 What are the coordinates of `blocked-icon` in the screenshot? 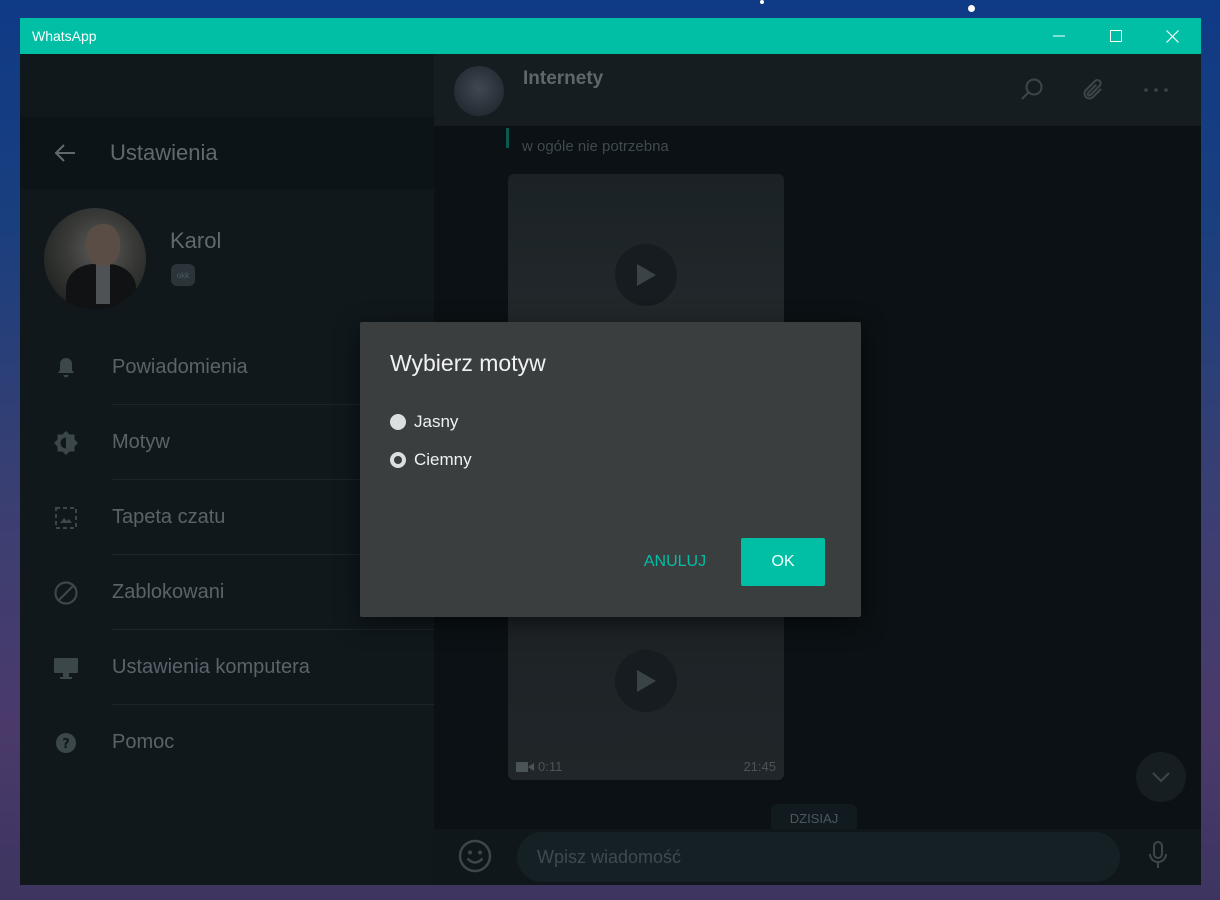 It's located at (66, 593).